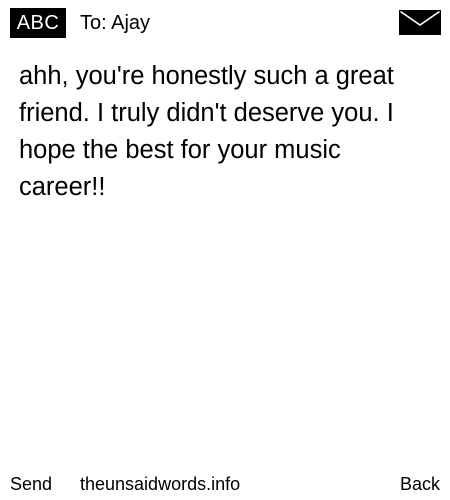 The width and height of the screenshot is (450, 500). I want to click on message-header: ABC To: Ajay, so click(225, 23).